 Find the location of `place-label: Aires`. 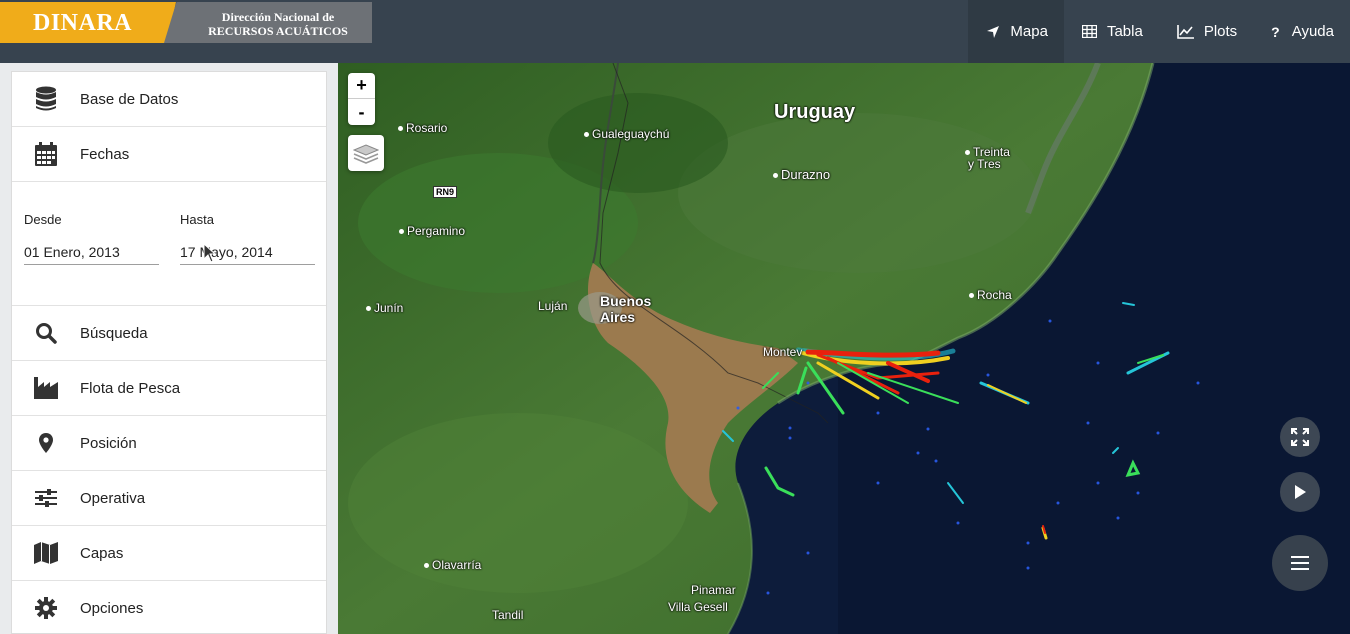

place-label: Aires is located at coordinates (618, 317).